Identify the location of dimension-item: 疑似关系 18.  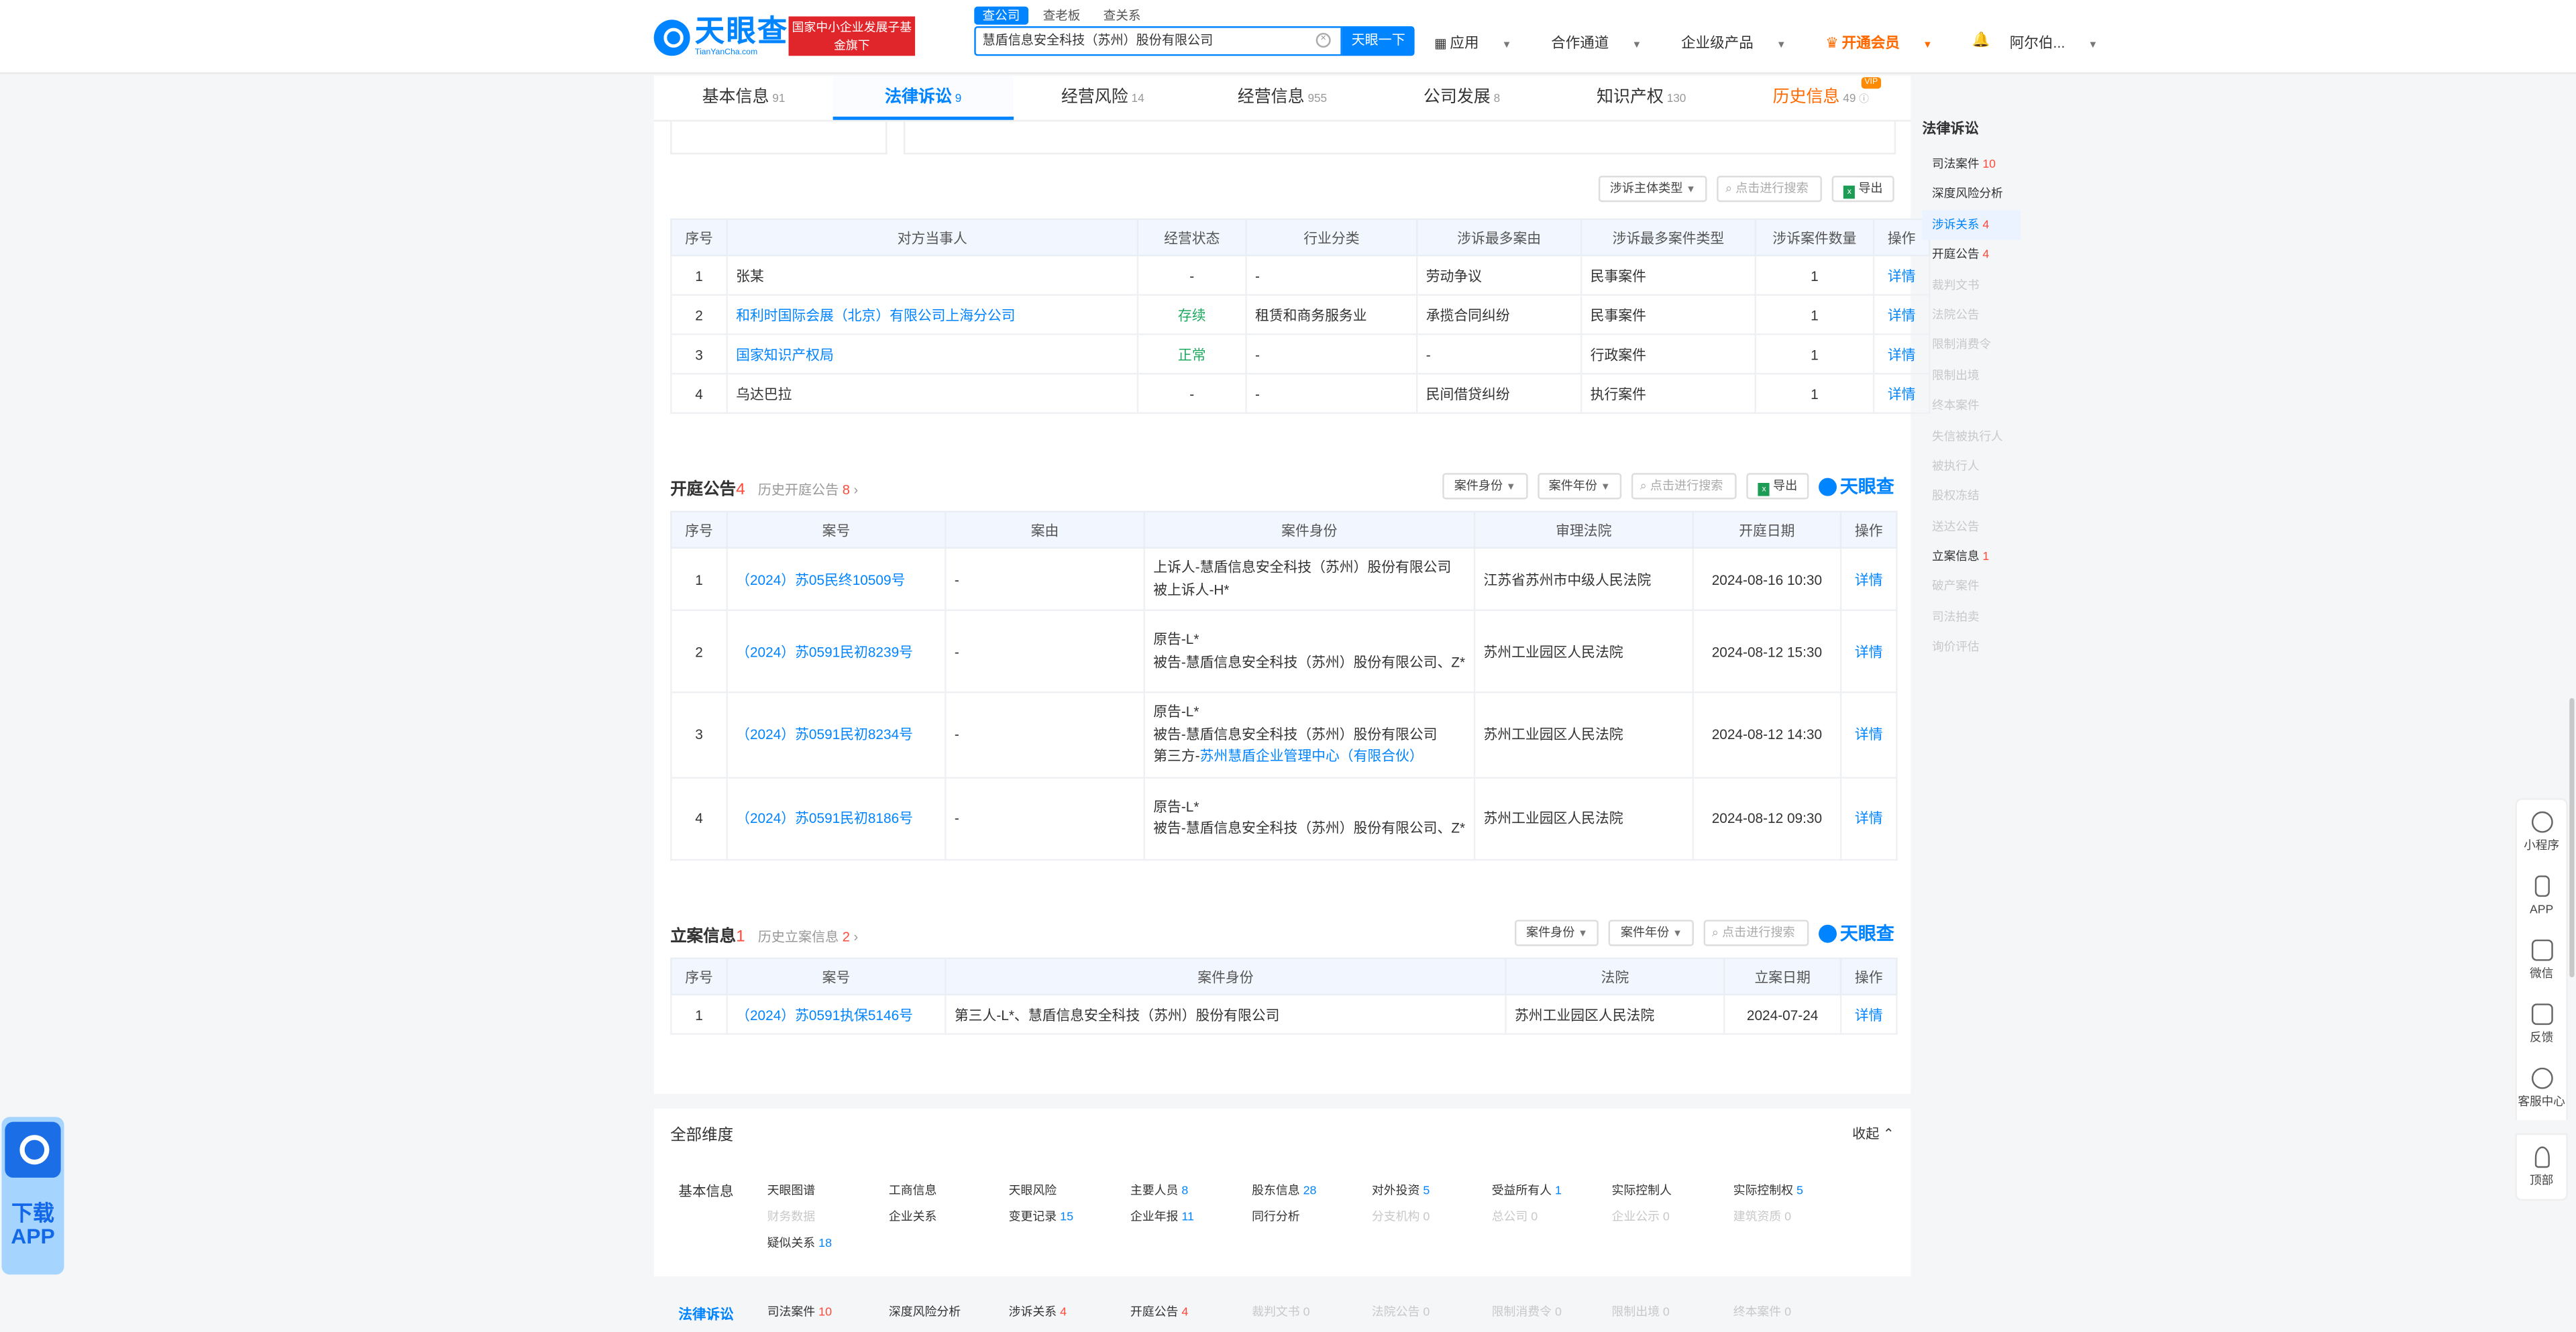
(799, 1243).